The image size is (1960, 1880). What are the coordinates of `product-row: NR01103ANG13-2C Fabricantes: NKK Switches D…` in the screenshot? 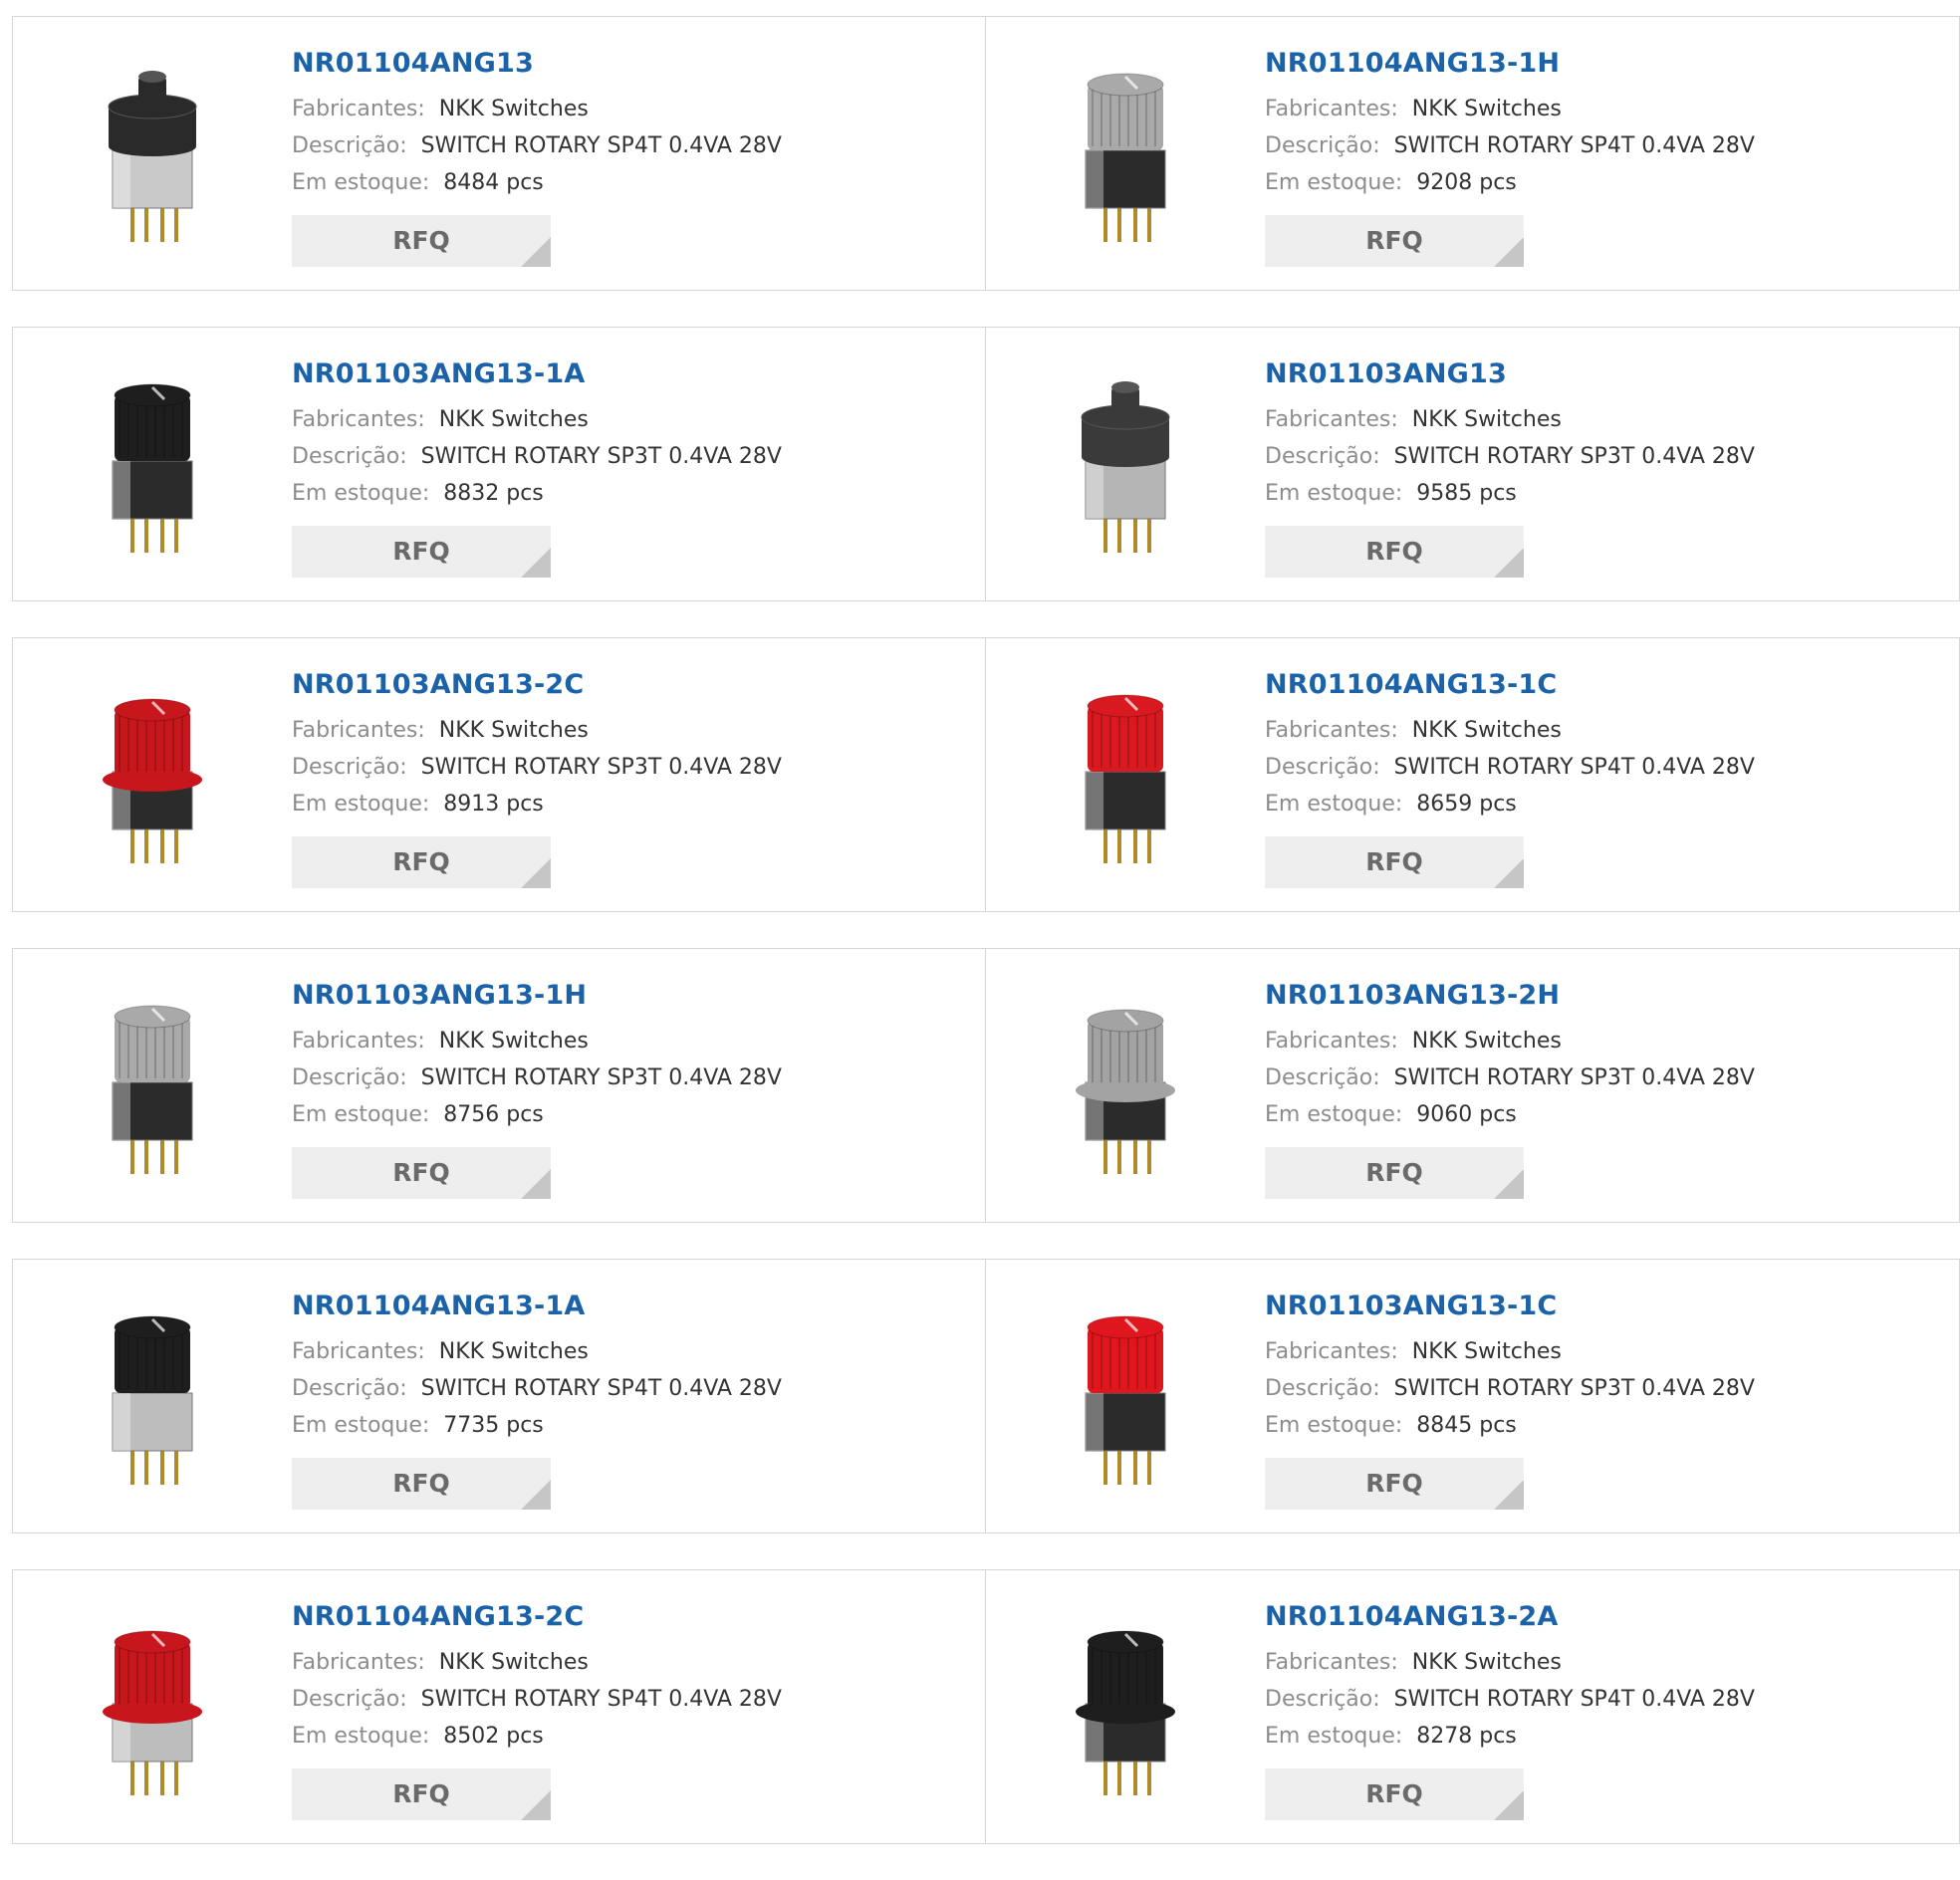 It's located at (986, 774).